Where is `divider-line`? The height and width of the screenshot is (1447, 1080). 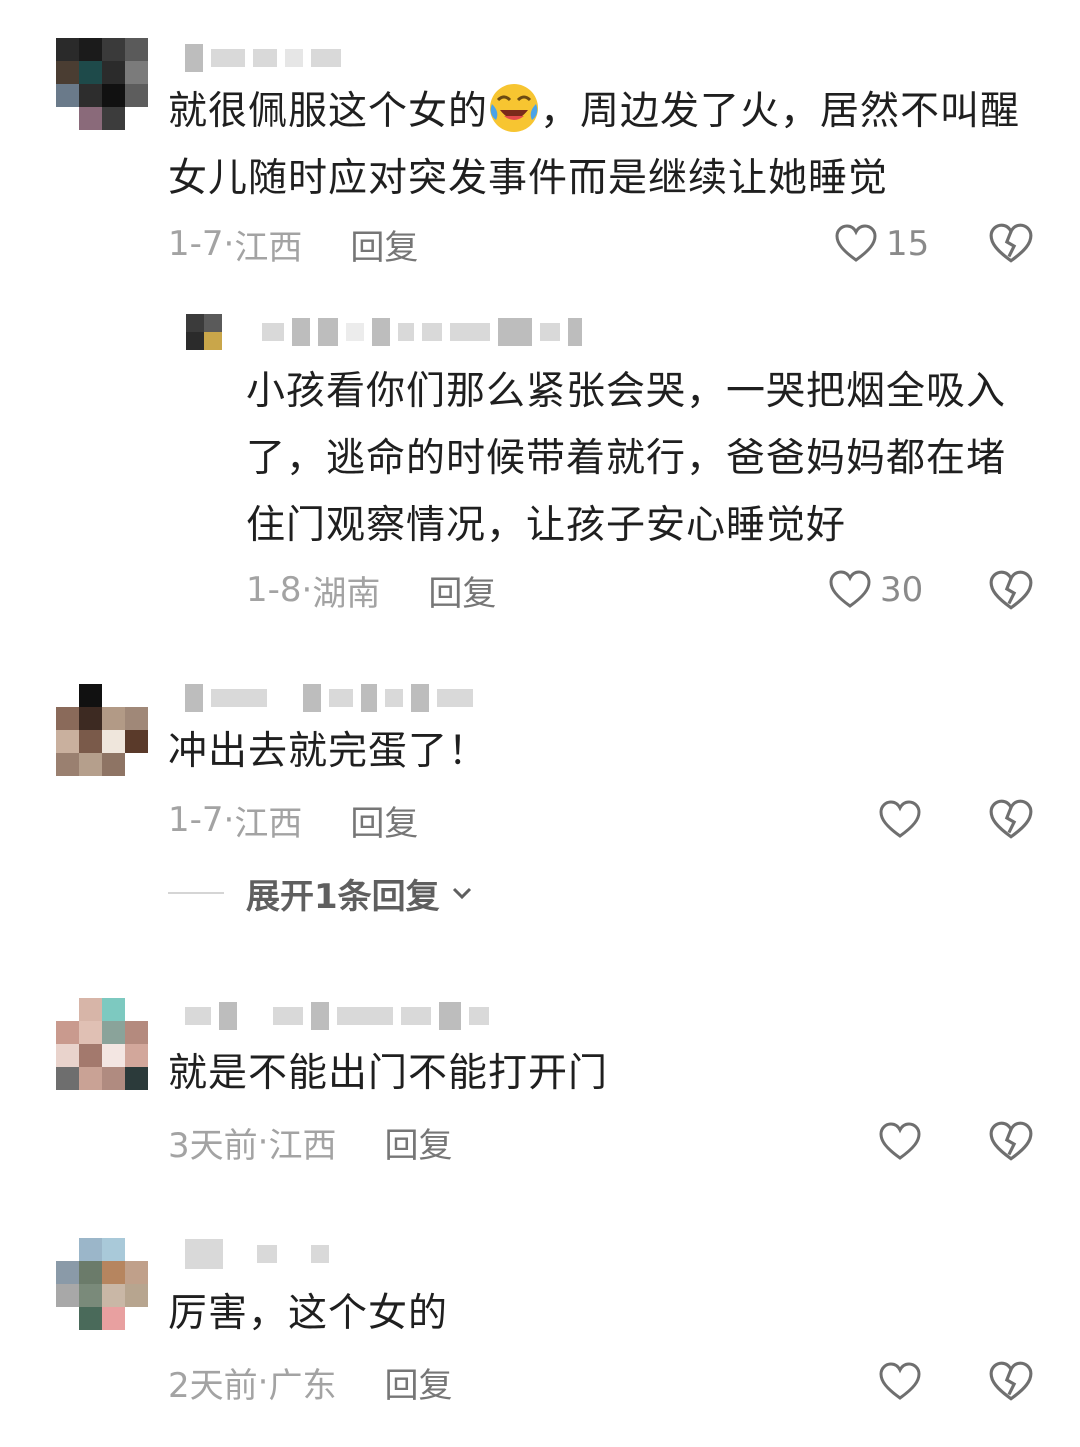
divider-line is located at coordinates (196, 893).